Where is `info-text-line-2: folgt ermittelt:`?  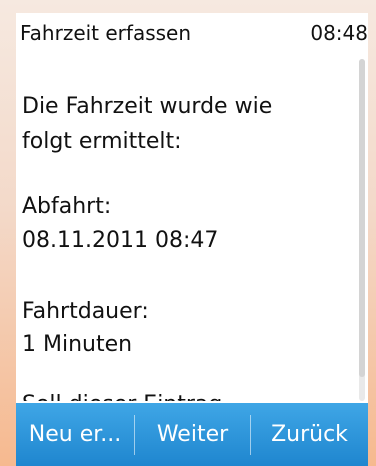
info-text-line-2: folgt ermittelt: is located at coordinates (102, 141).